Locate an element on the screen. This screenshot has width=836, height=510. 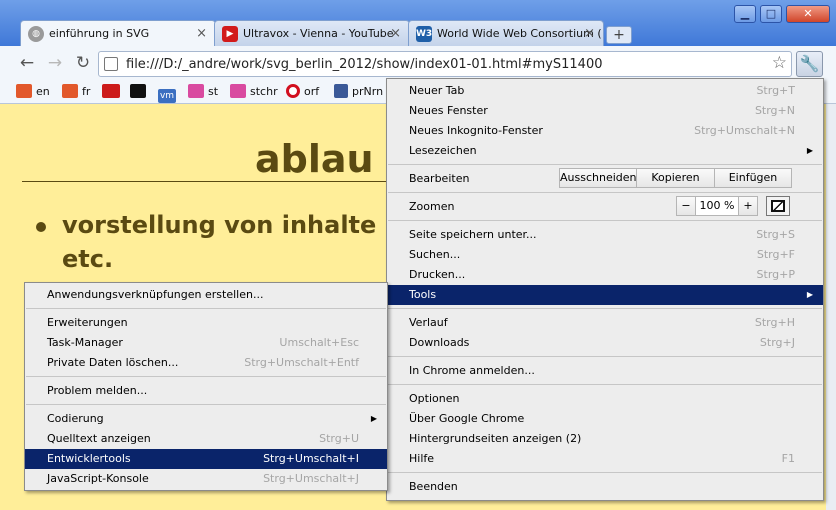
page-heading: ablau is located at coordinates (314, 159).